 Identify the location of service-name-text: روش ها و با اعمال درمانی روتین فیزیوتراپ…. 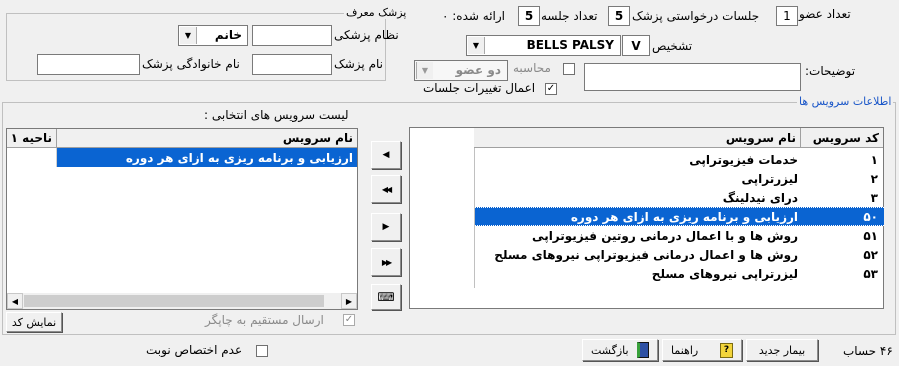
(665, 235).